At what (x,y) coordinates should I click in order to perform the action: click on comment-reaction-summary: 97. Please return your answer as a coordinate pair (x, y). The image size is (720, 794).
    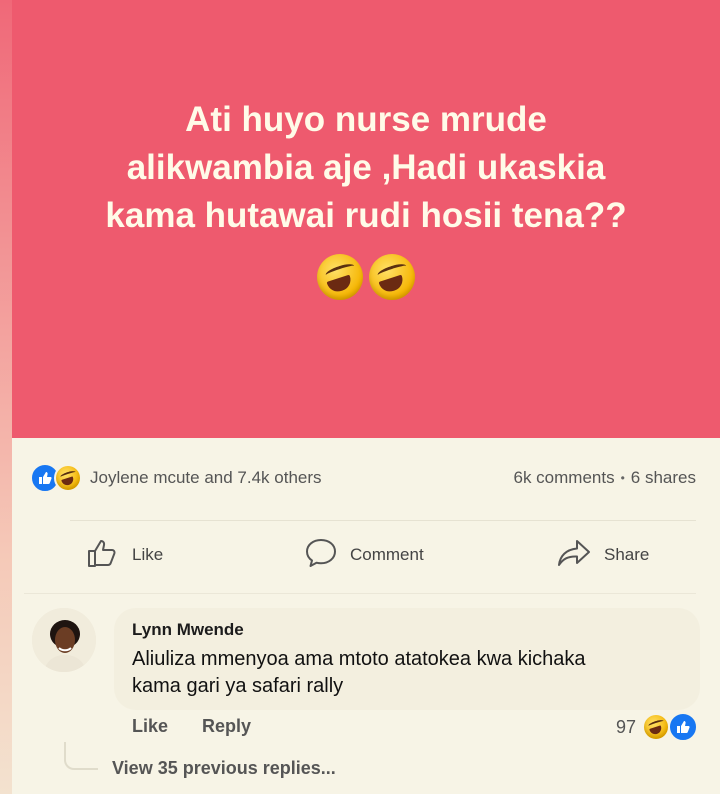
    Looking at the image, I should click on (657, 727).